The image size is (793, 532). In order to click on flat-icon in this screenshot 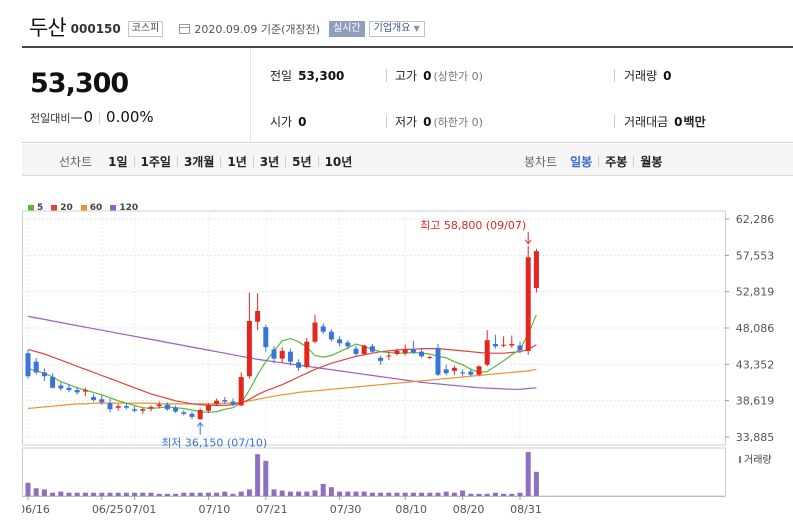, I will do `click(77, 117)`.